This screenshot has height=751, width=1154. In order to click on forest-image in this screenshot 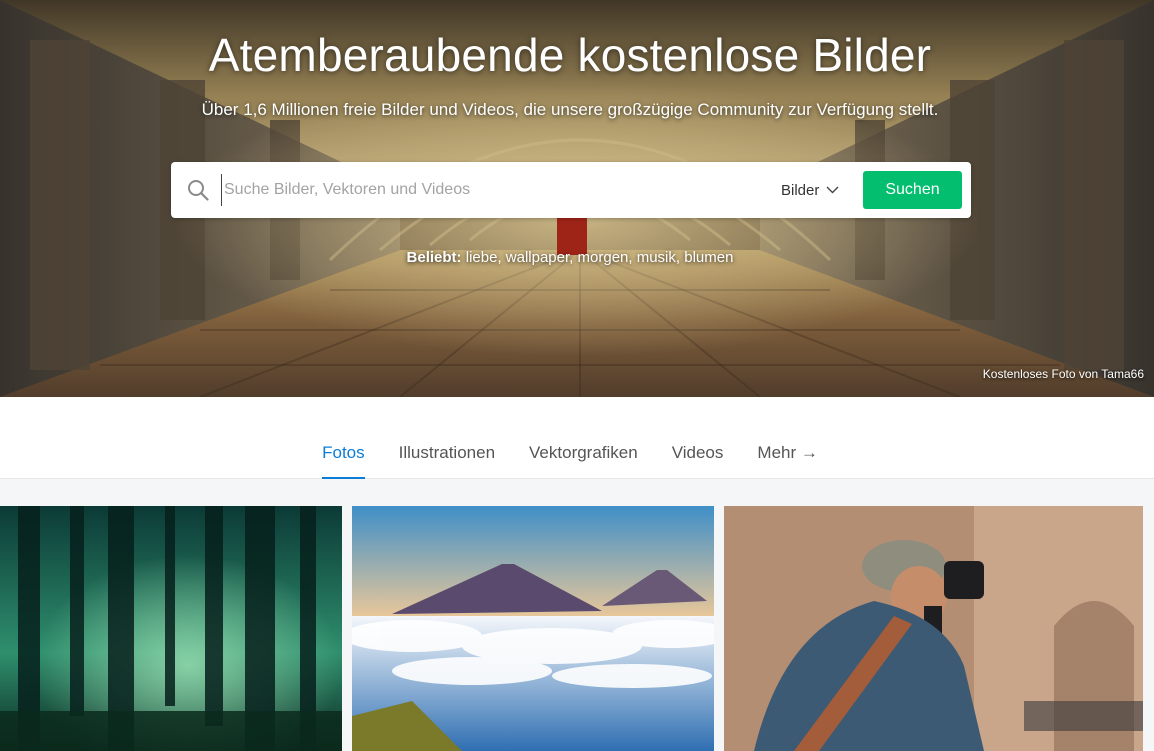, I will do `click(171, 628)`.